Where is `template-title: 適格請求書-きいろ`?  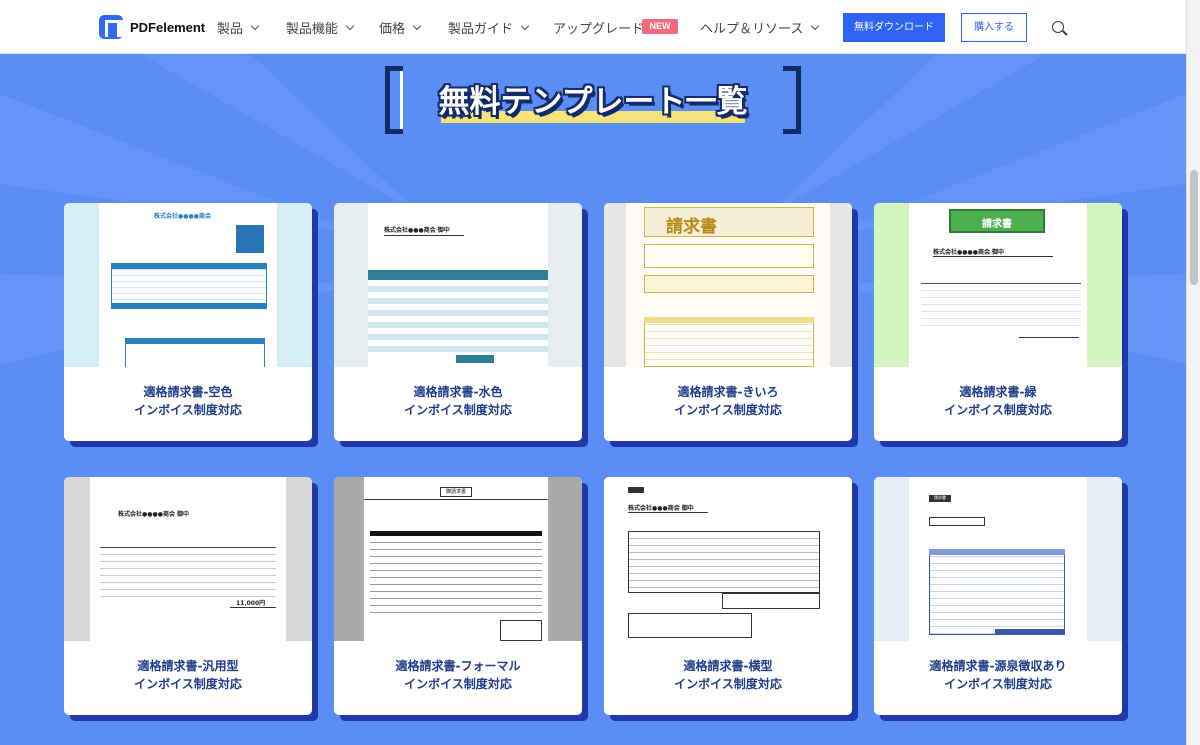
template-title: 適格請求書-きいろ is located at coordinates (728, 392).